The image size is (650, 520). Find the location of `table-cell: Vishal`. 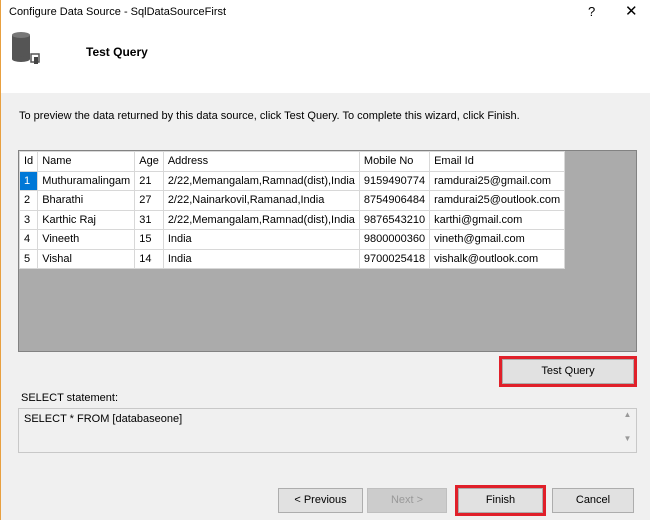

table-cell: Vishal is located at coordinates (86, 258).